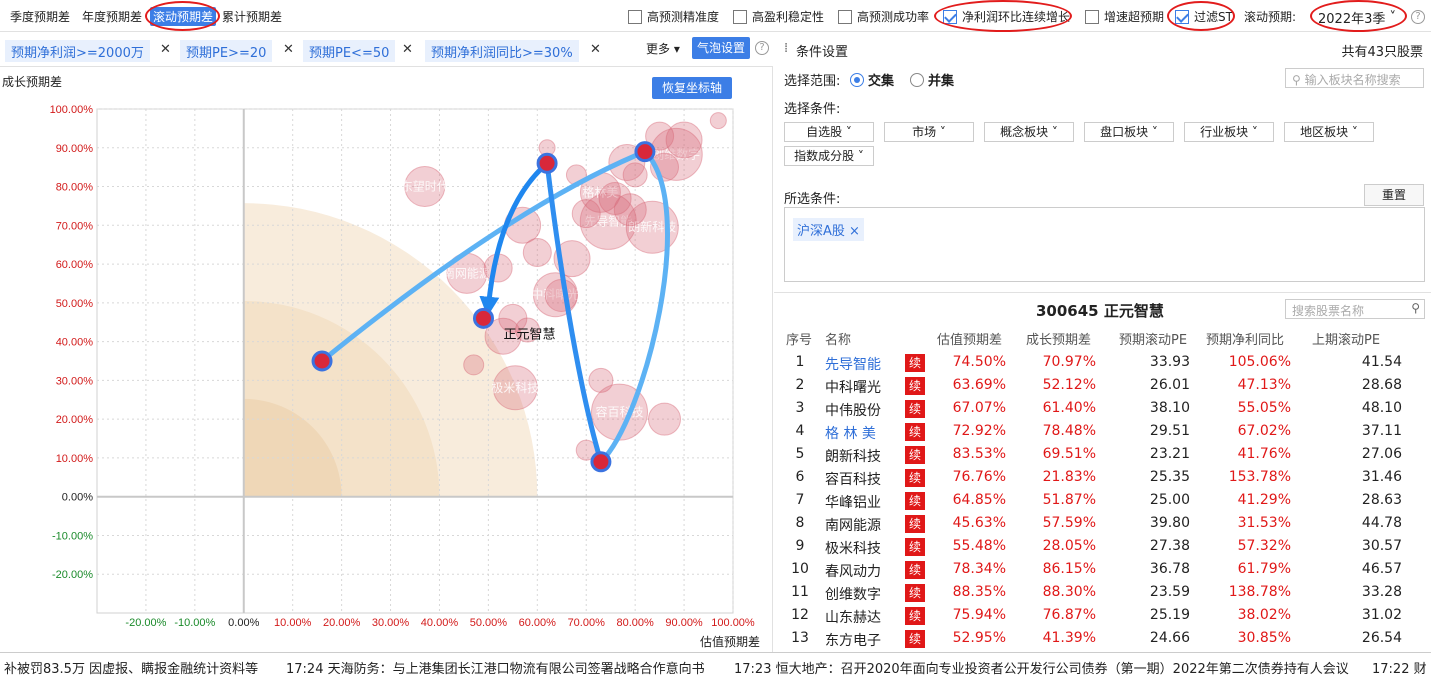  Describe the element at coordinates (828, 229) in the screenshot. I see `condition-tag: 沪深A股 ×` at that location.